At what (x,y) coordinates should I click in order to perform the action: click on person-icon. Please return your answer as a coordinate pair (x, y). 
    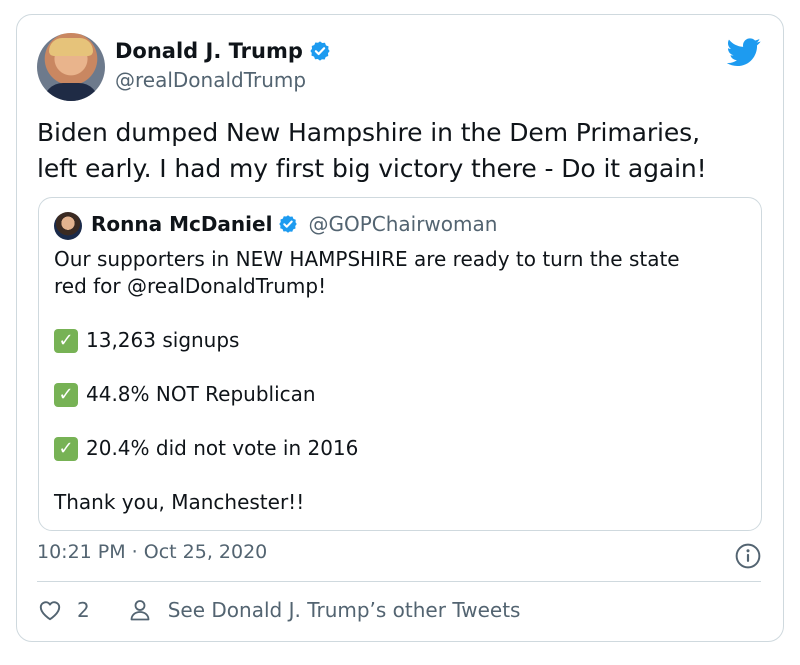
    Looking at the image, I should click on (140, 610).